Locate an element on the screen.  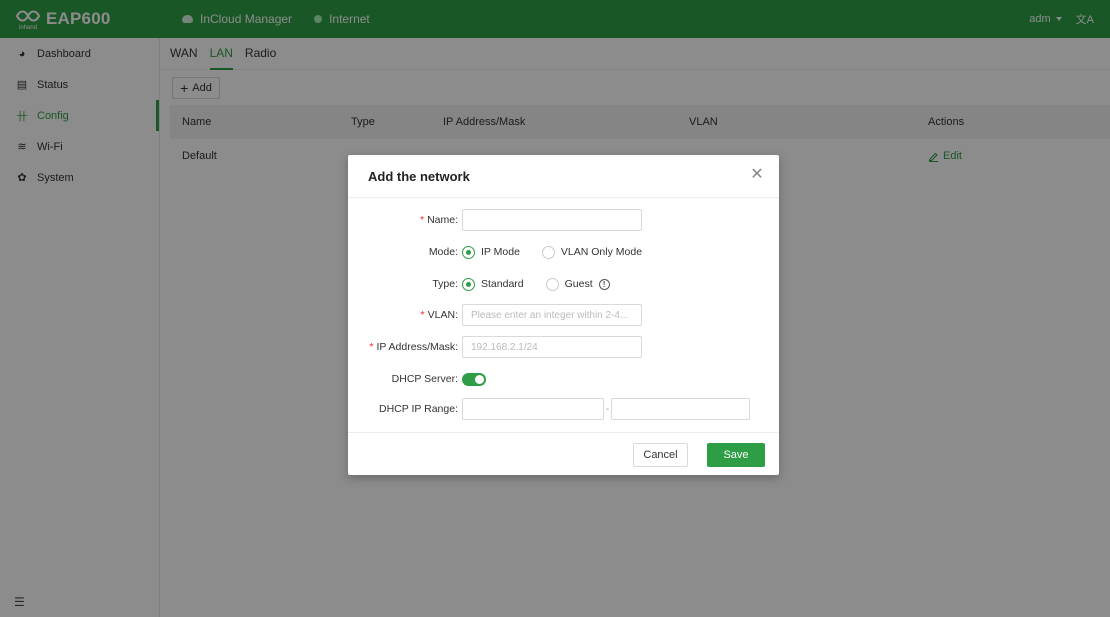
radio-standard is located at coordinates (468, 284).